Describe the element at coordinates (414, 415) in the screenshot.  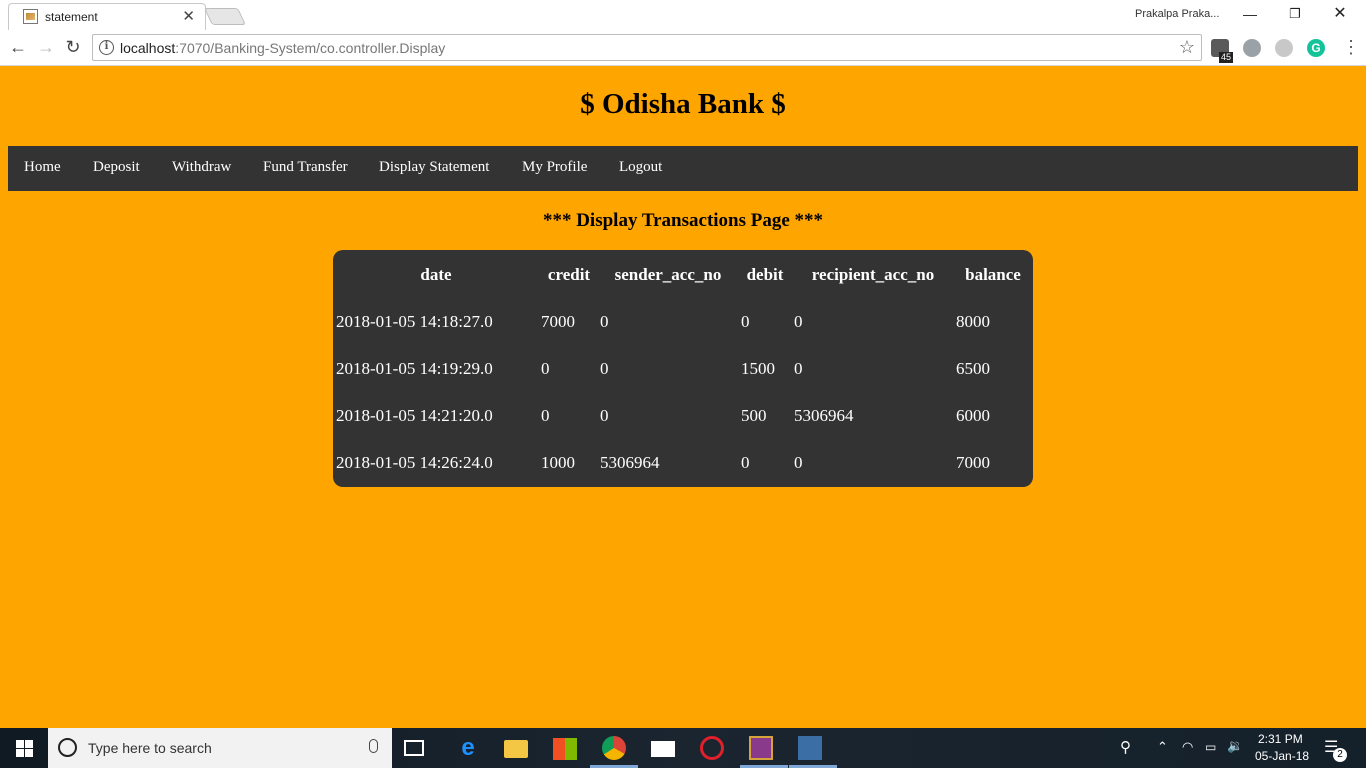
I see `cell-date: 2018-01-05 14:21:20.0` at that location.